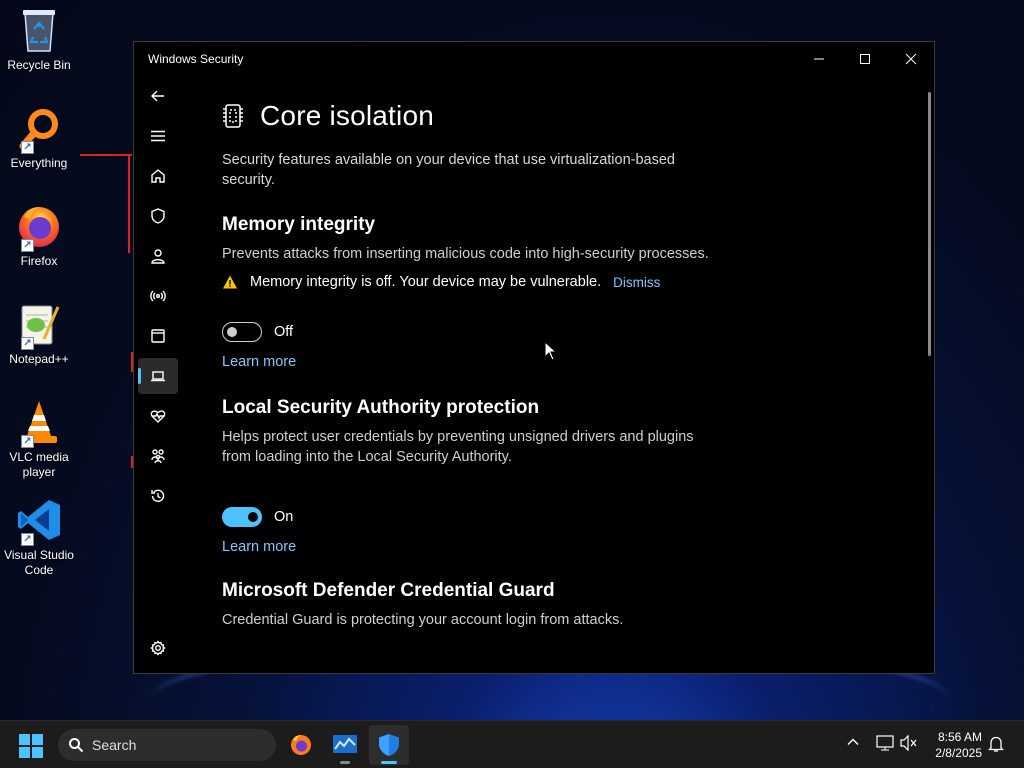  What do you see at coordinates (636, 282) in the screenshot?
I see `dismiss-link: Dismiss` at bounding box center [636, 282].